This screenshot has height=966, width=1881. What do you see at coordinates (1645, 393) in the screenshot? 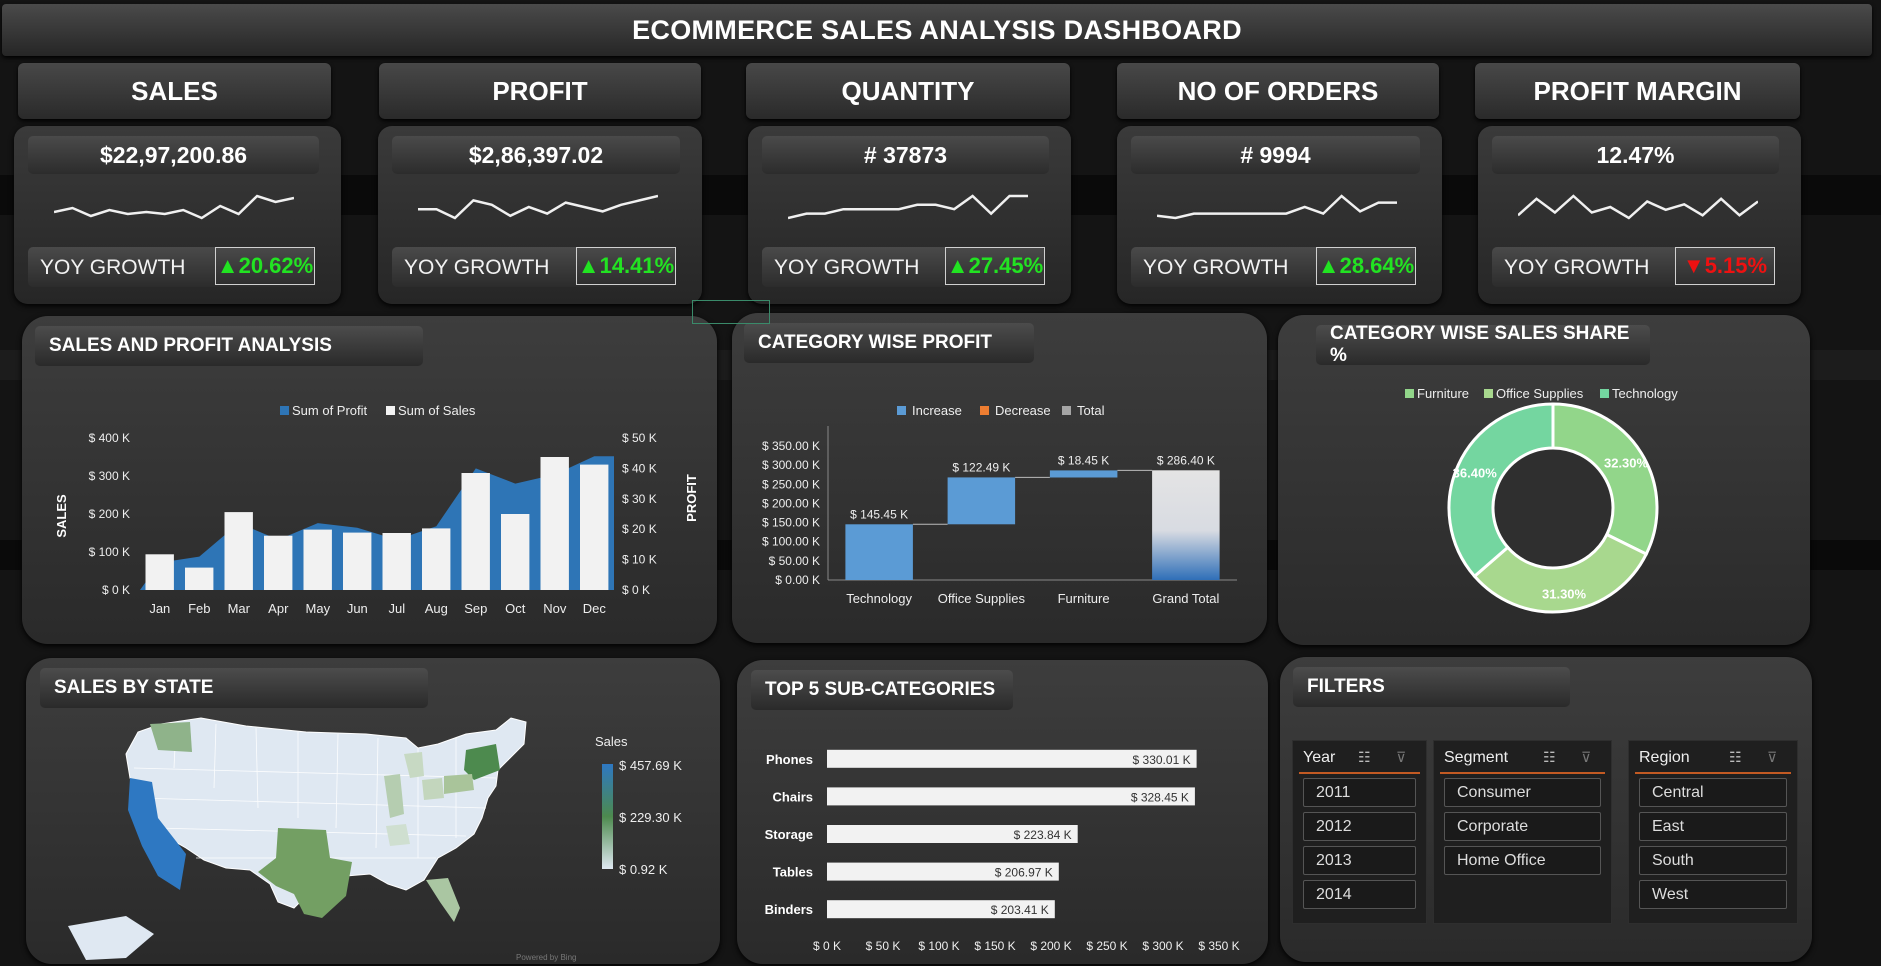
I see `legend-label: Technology` at bounding box center [1645, 393].